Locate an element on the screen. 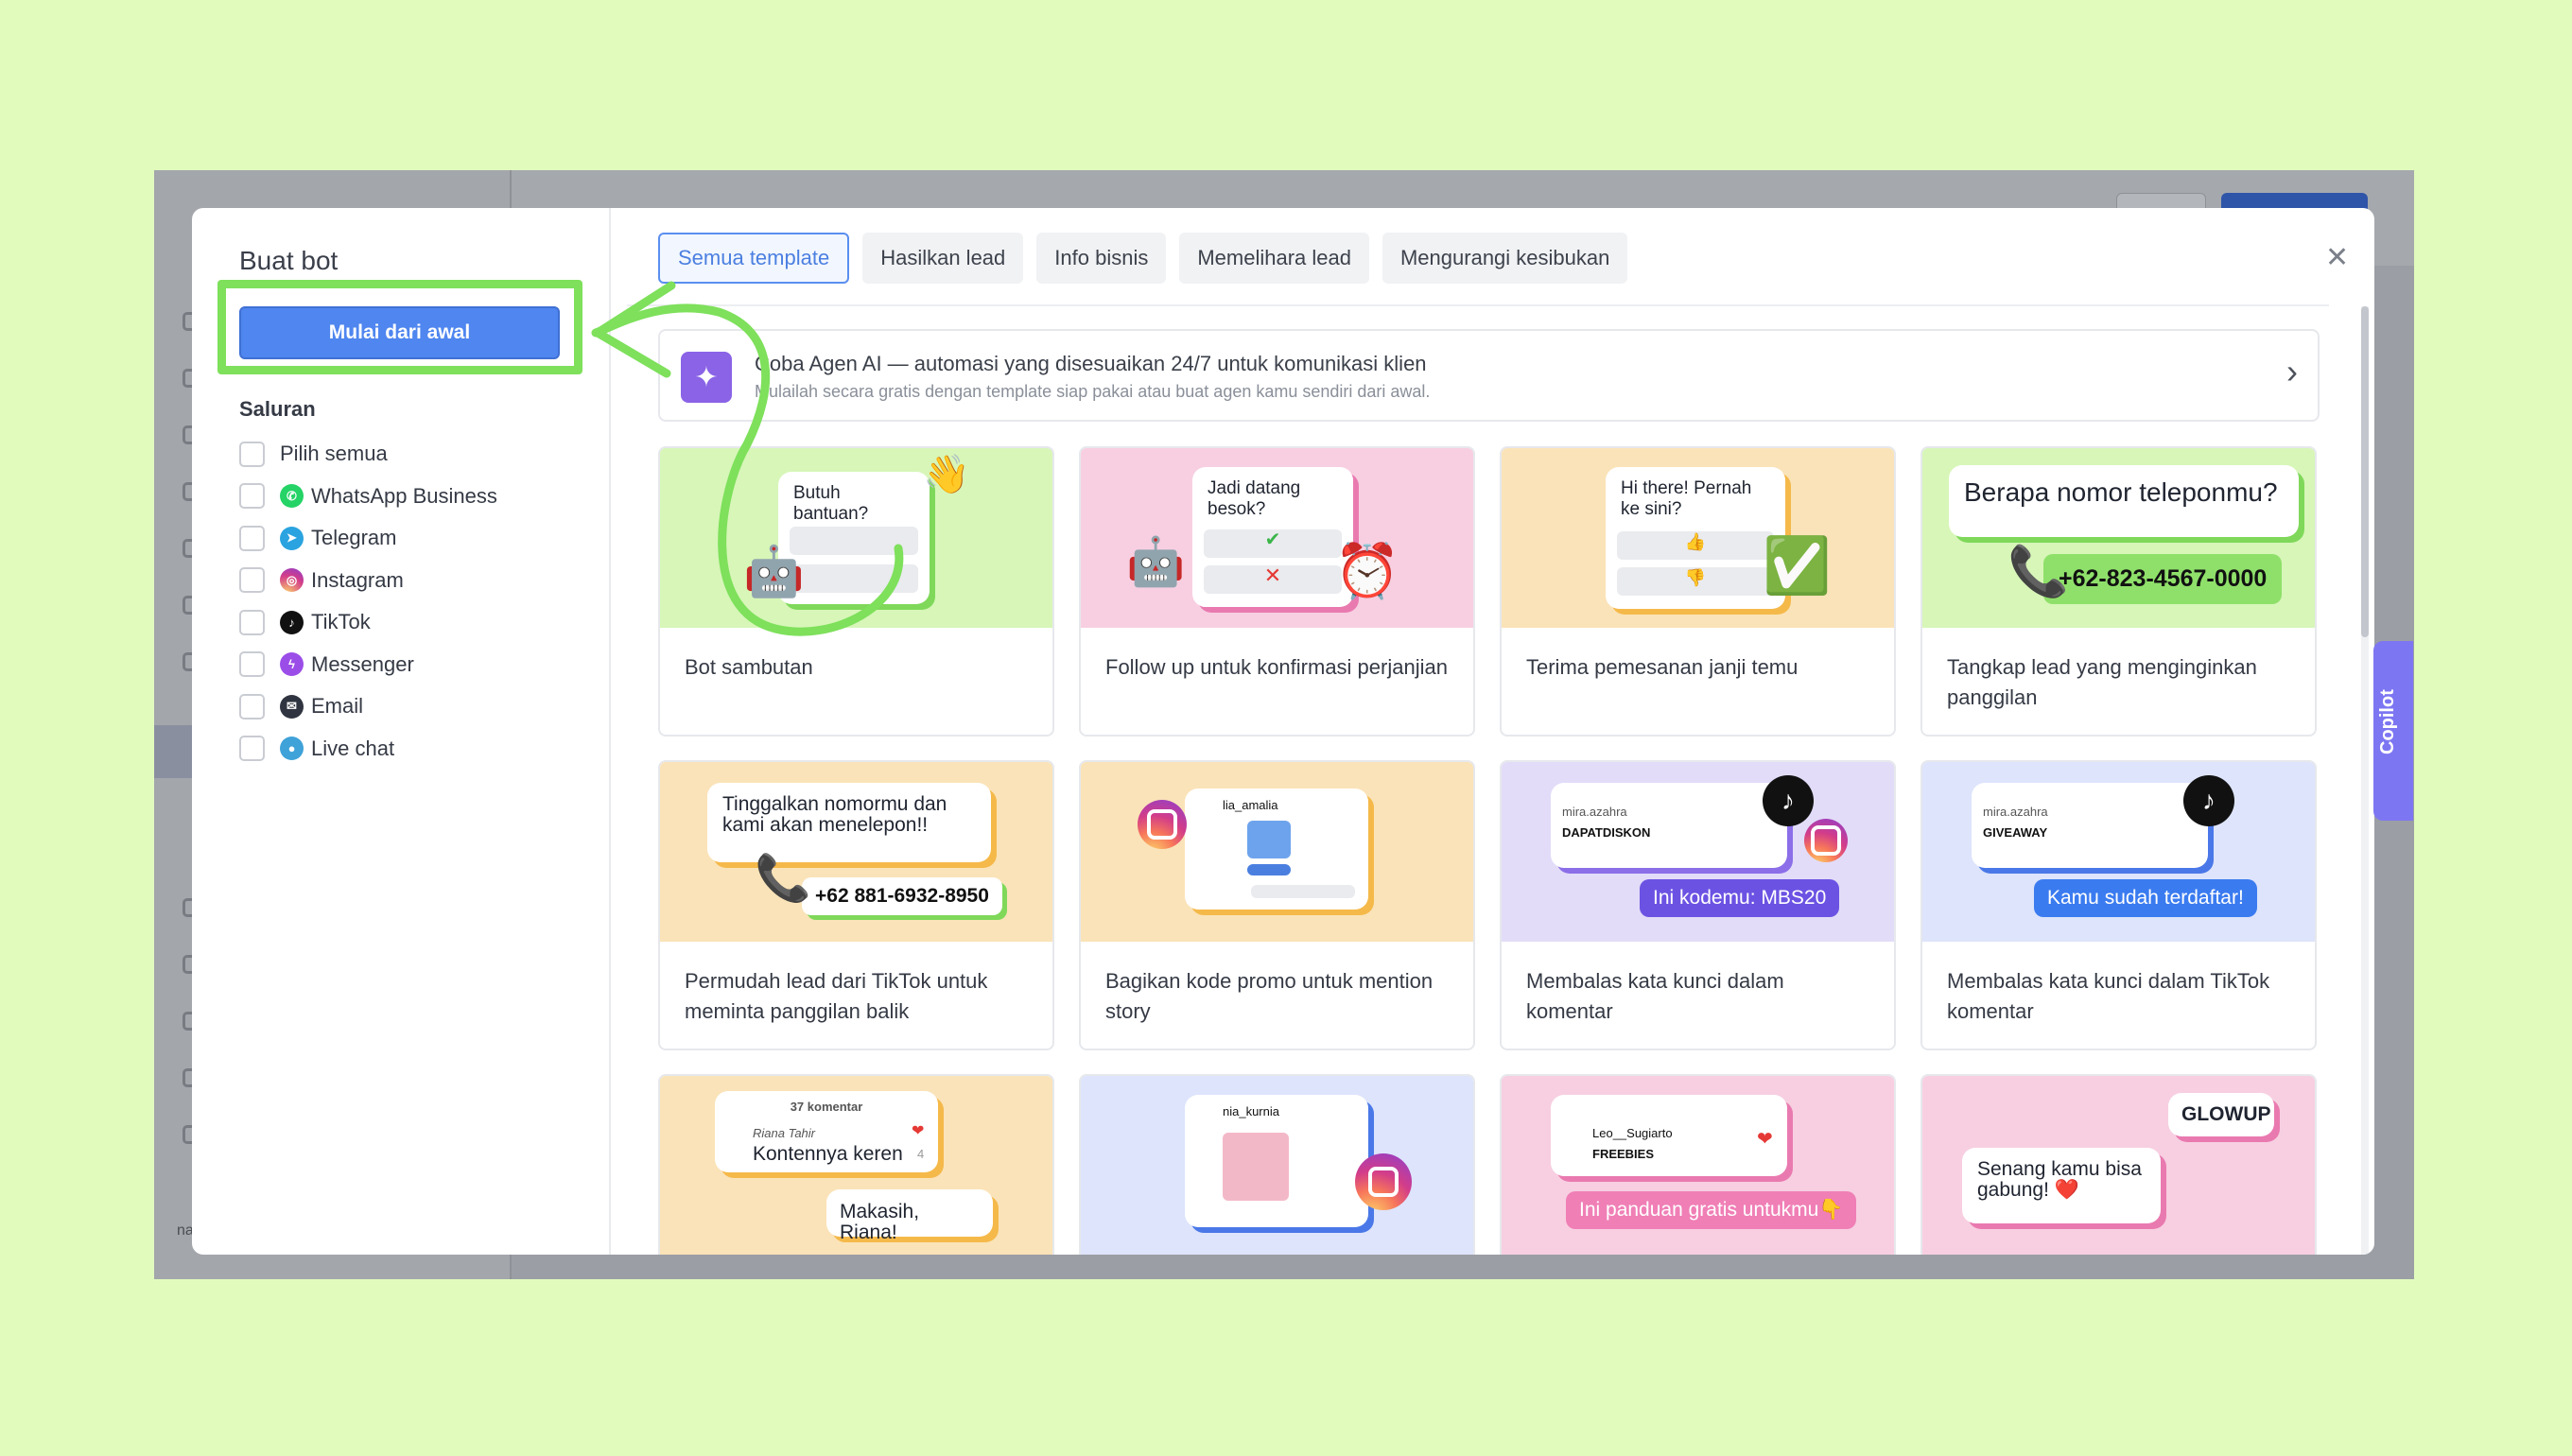 The image size is (2572, 1456). comment-keyword: DAPATDISKON is located at coordinates (1606, 832).